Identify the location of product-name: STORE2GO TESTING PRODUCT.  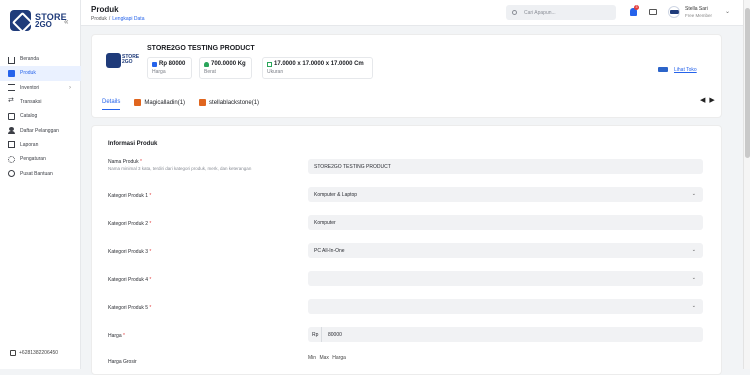
(201, 48).